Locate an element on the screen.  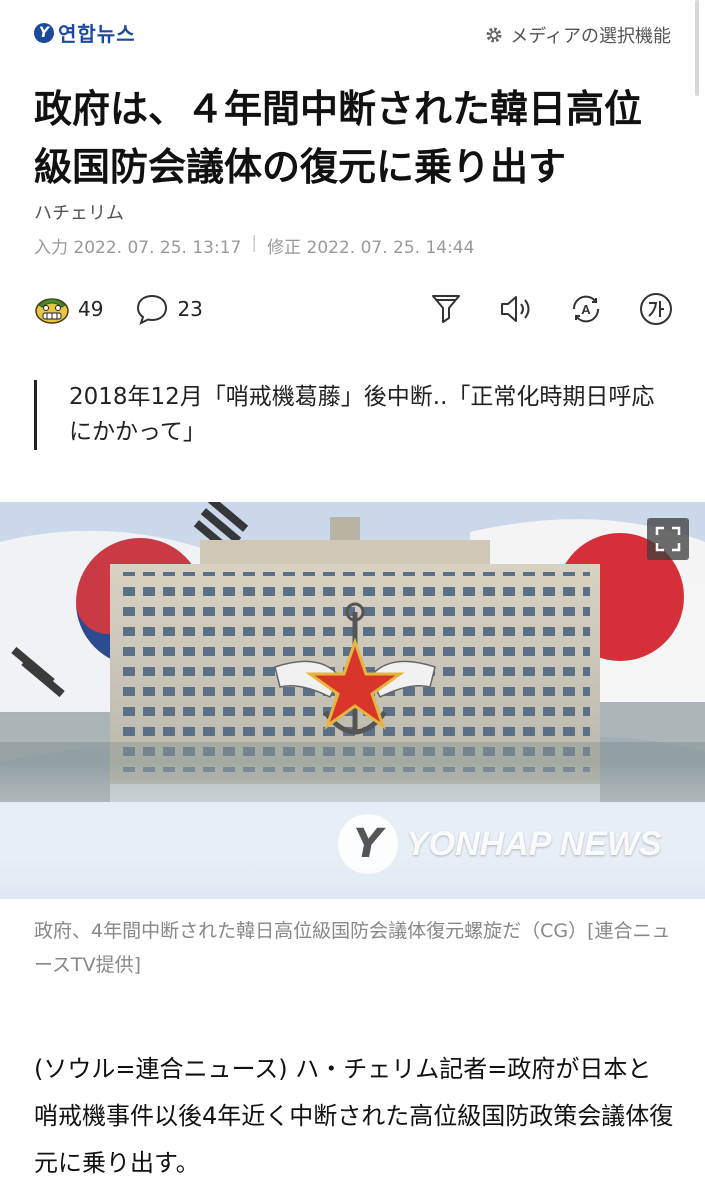
media-select-label: メディアの選択機能 is located at coordinates (590, 36).